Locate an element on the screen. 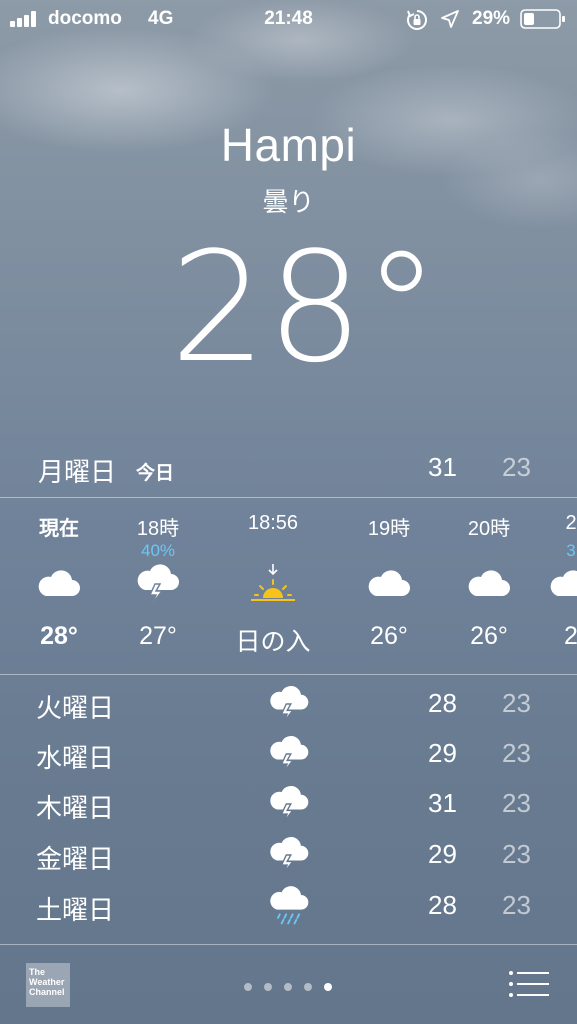 Image resolution: width=577 pixels, height=1024 pixels. hour-time: 2 is located at coordinates (571, 523).